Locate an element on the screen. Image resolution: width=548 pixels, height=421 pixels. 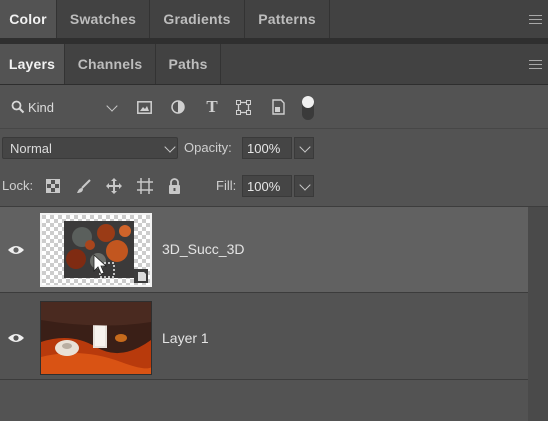
filter-shape-icon is located at coordinates (243, 107).